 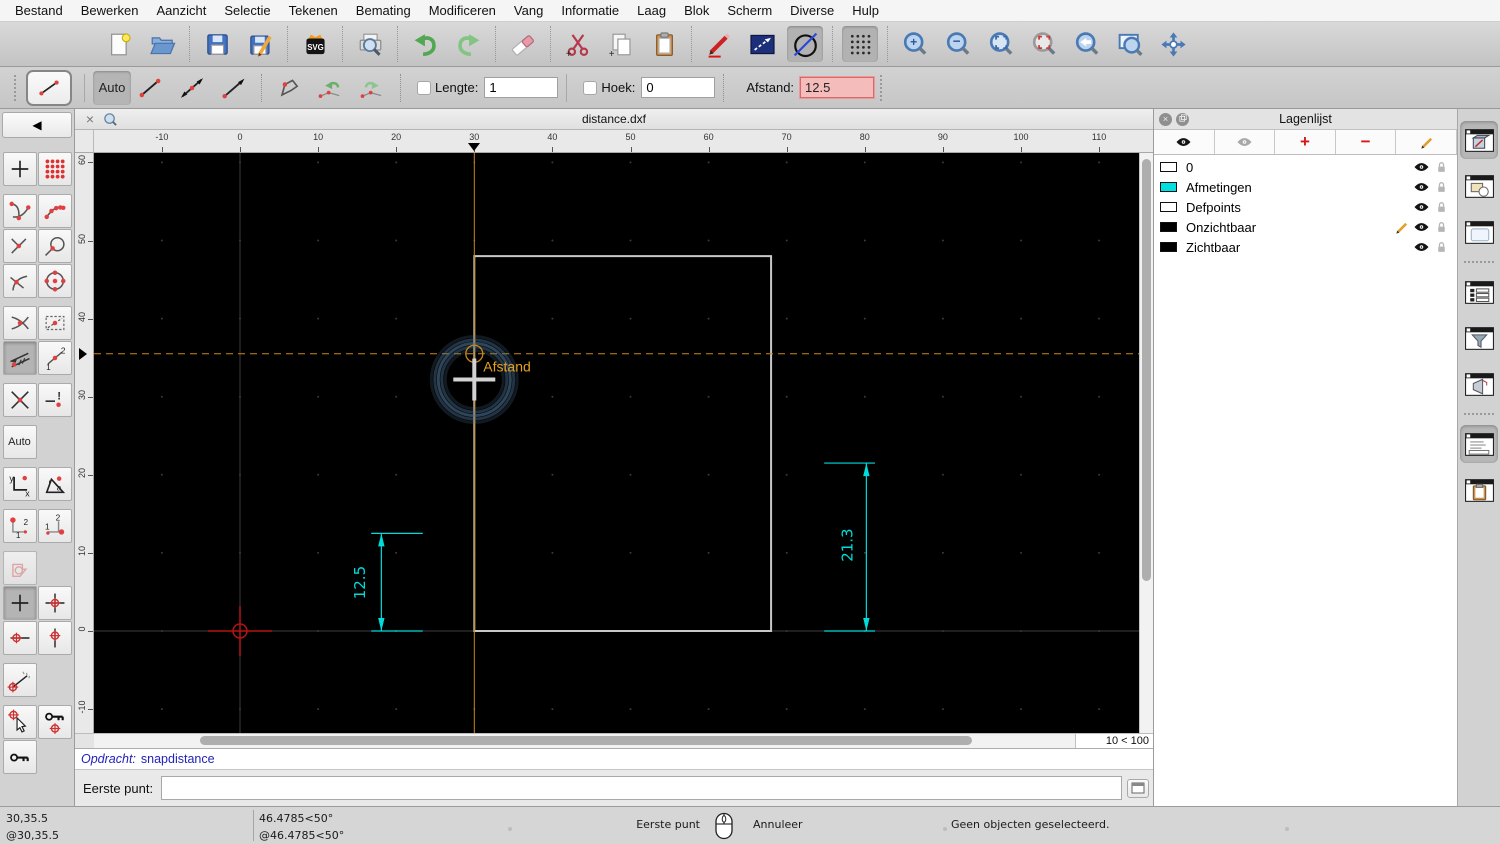 What do you see at coordinates (1479, 140) in the screenshot?
I see `panel-layer-list-button` at bounding box center [1479, 140].